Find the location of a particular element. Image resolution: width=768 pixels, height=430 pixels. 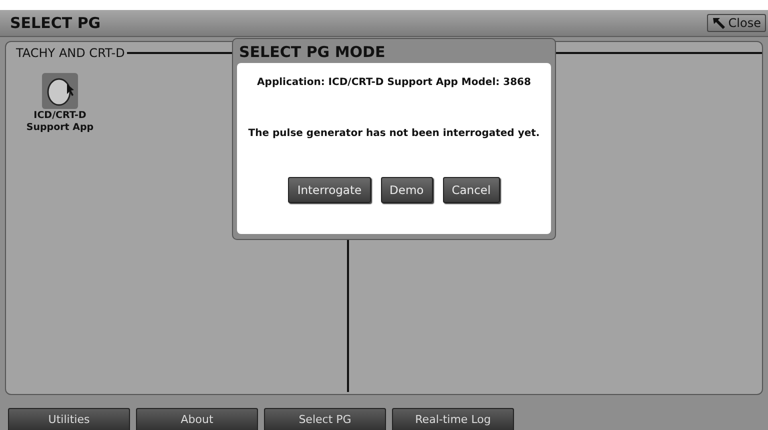

dialog-button: Cancel is located at coordinates (471, 190).